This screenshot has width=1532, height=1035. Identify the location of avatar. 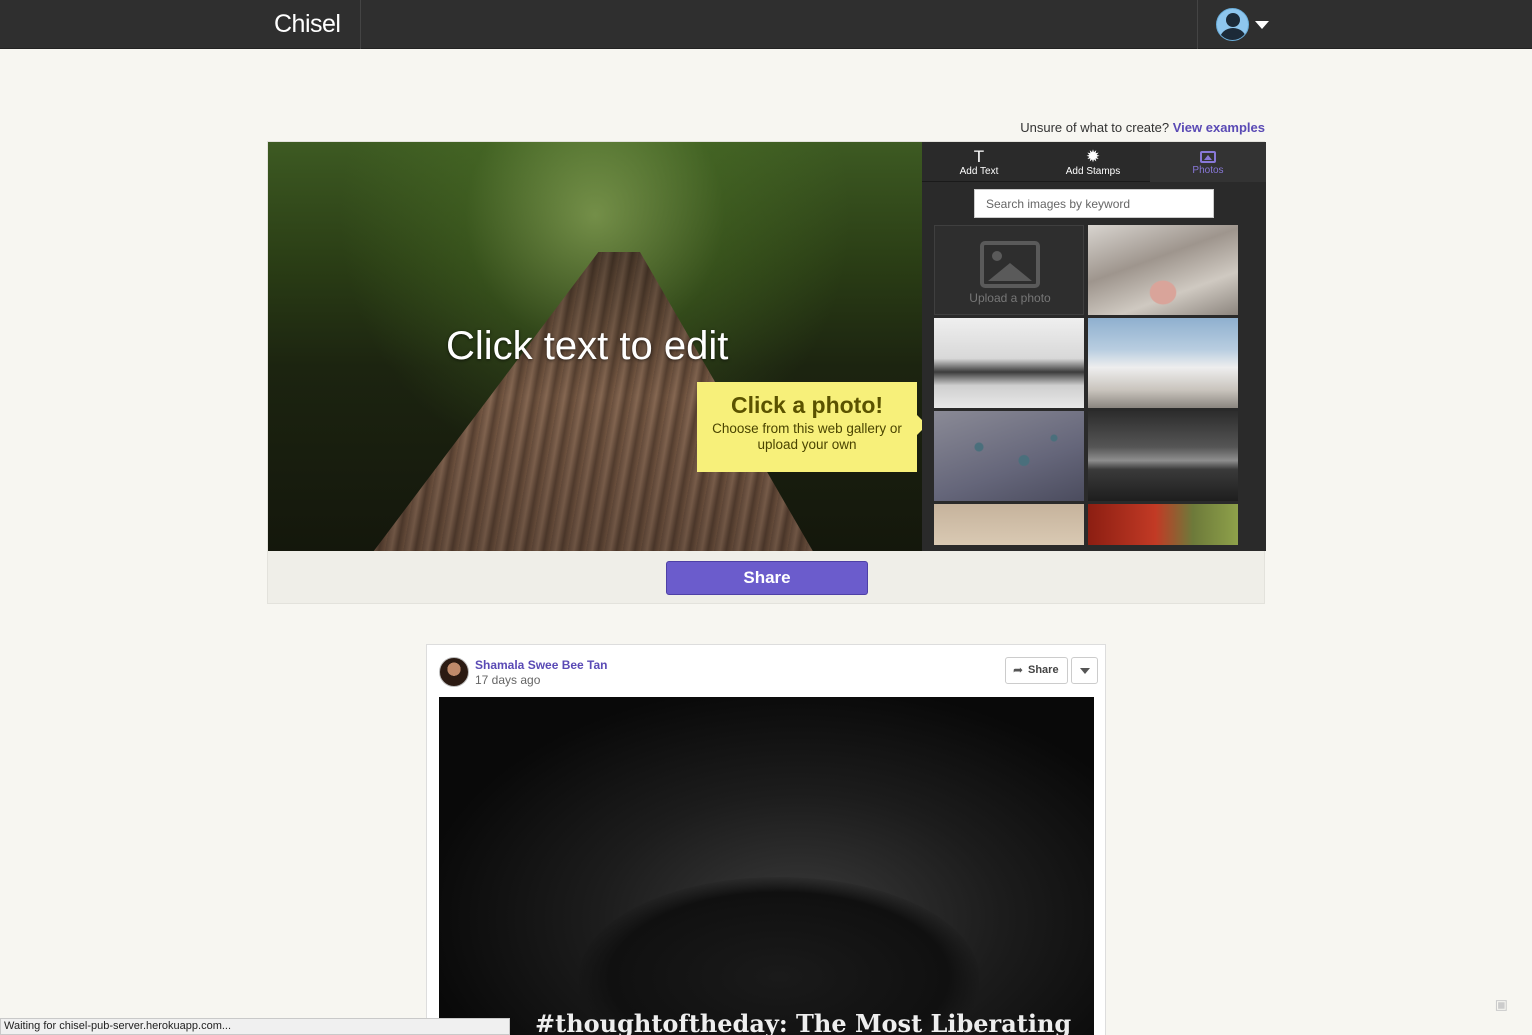
(454, 672).